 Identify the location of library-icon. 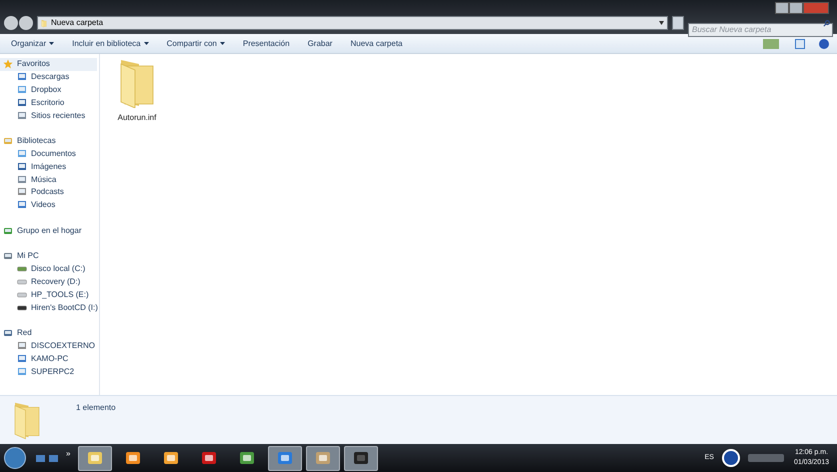
(8, 141).